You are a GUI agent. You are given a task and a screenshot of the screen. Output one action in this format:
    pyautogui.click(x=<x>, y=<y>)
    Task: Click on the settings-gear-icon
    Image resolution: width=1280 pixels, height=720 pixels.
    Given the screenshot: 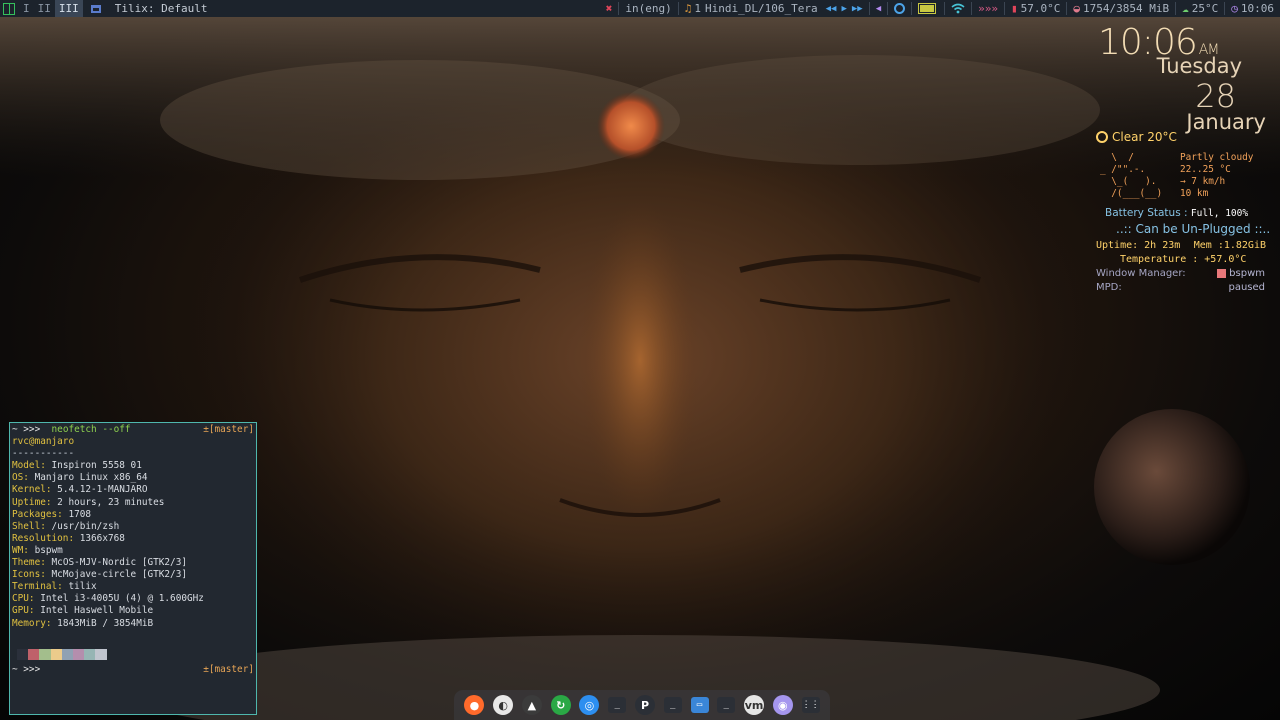 What is the action you would take?
    pyautogui.click(x=899, y=8)
    